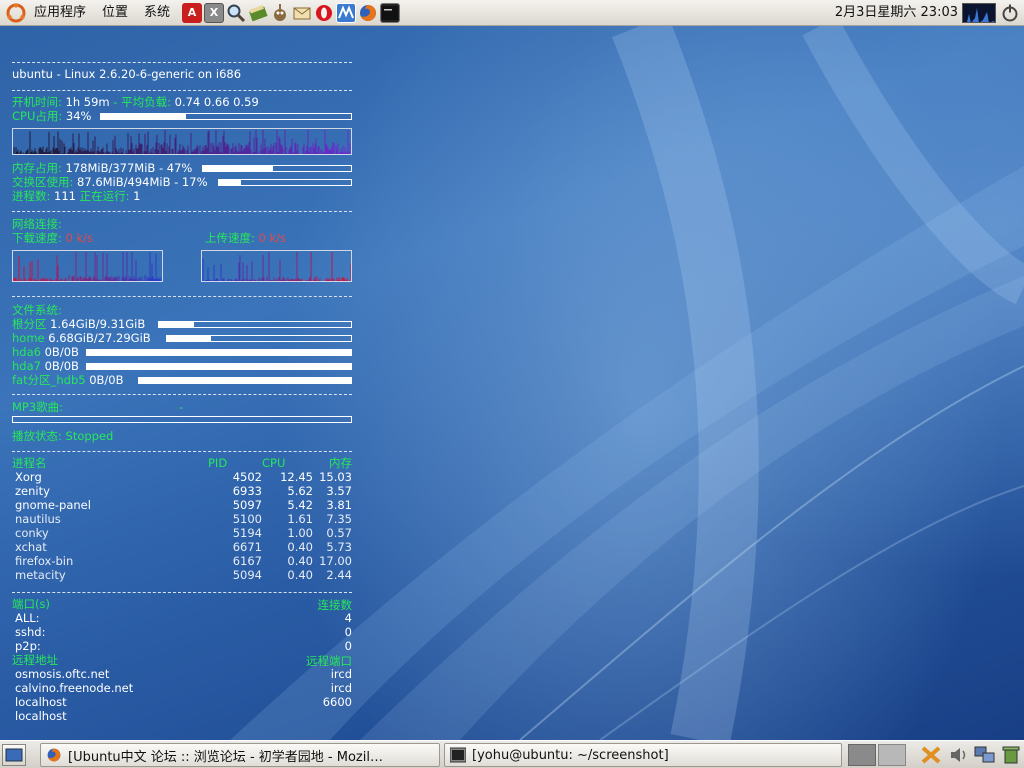 The image size is (1024, 768). What do you see at coordinates (142, 102) in the screenshot?
I see `load-label: - 平均负载:` at bounding box center [142, 102].